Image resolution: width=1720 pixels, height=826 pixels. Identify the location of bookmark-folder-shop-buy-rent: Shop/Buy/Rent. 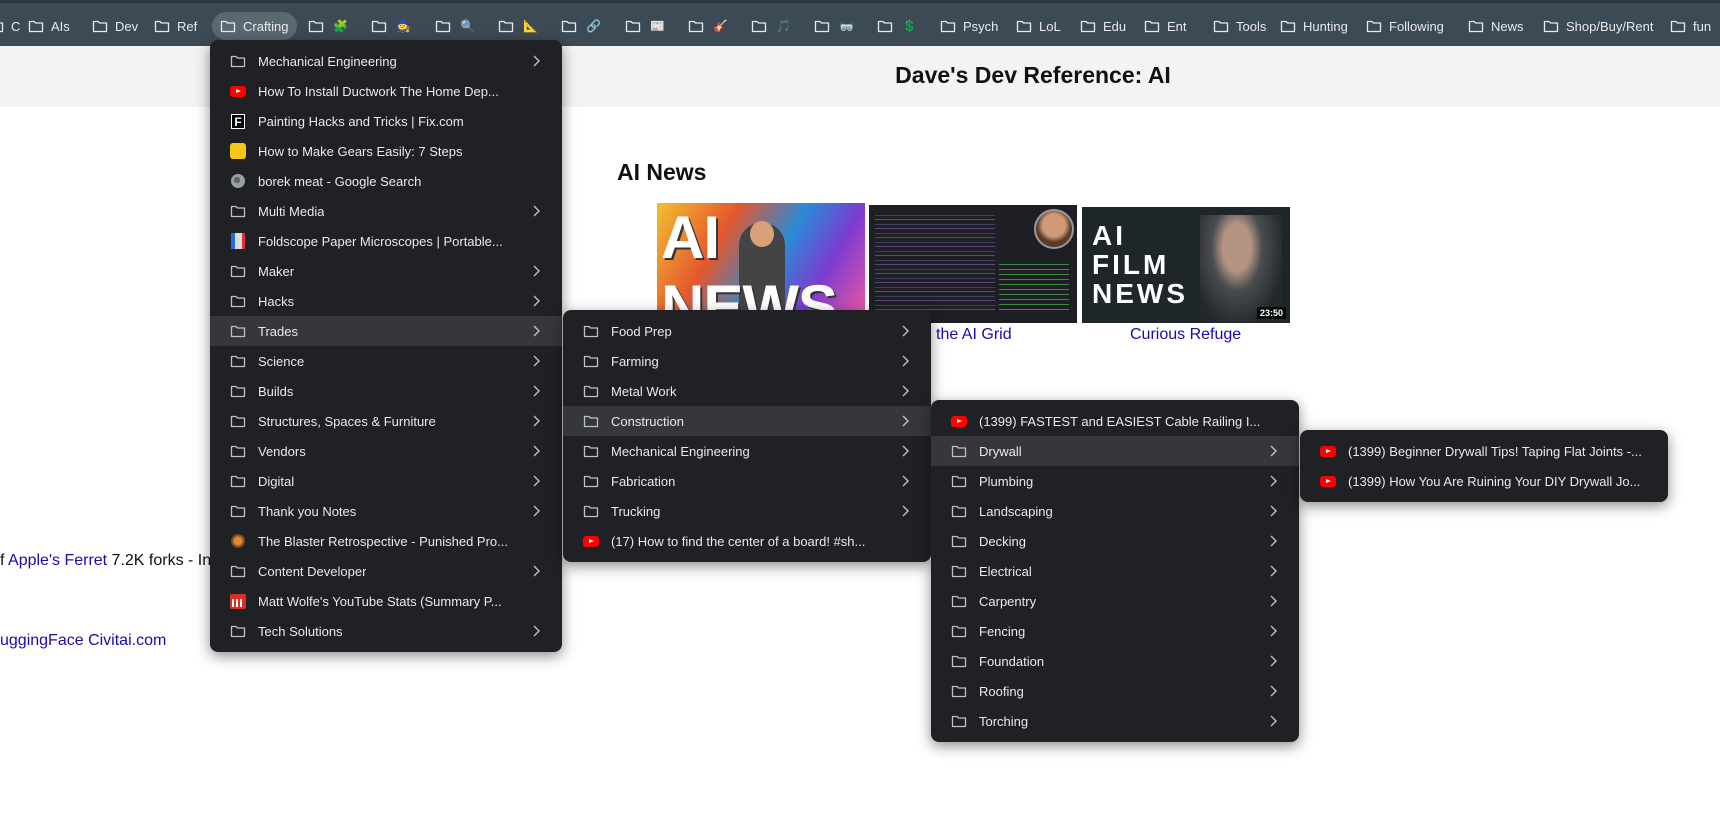
(1598, 26).